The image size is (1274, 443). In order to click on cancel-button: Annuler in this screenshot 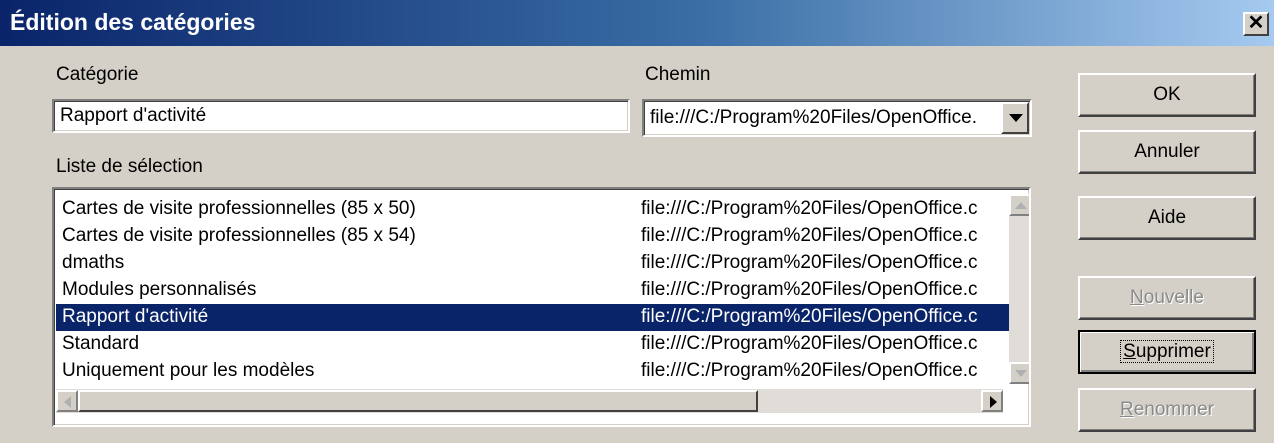, I will do `click(1167, 152)`.